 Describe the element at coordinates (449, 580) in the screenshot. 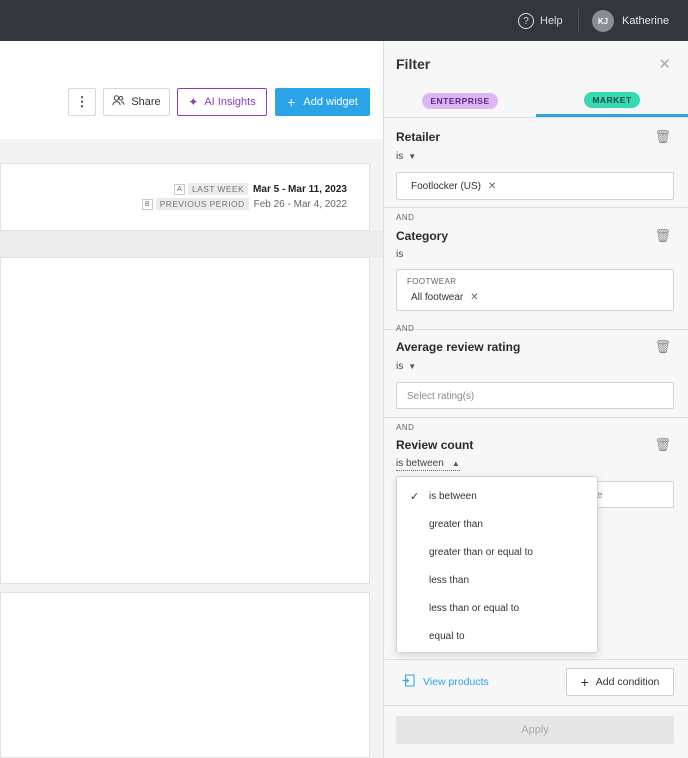

I see `option-label: less than` at that location.